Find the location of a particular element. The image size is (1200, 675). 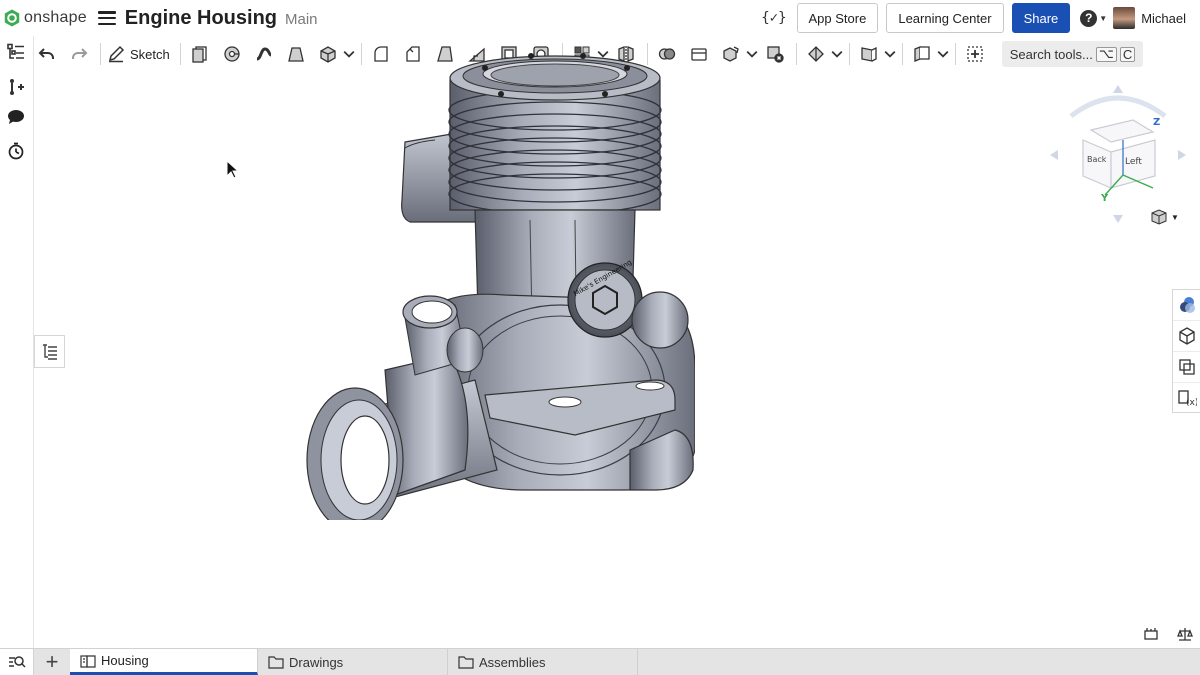

menu-icon is located at coordinates (106, 18).